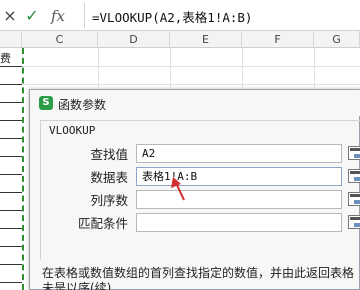  I want to click on function-name-label: VLOOKUP, so click(72, 130).